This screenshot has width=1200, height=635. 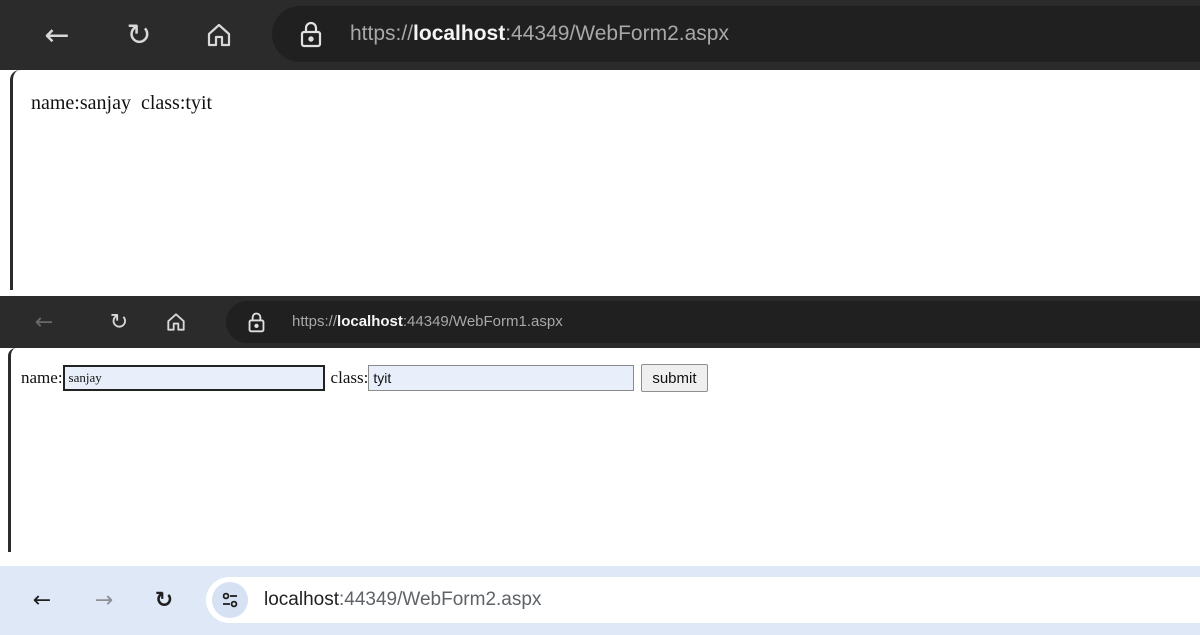 I want to click on arrow-right-icon: →, so click(x=104, y=600).